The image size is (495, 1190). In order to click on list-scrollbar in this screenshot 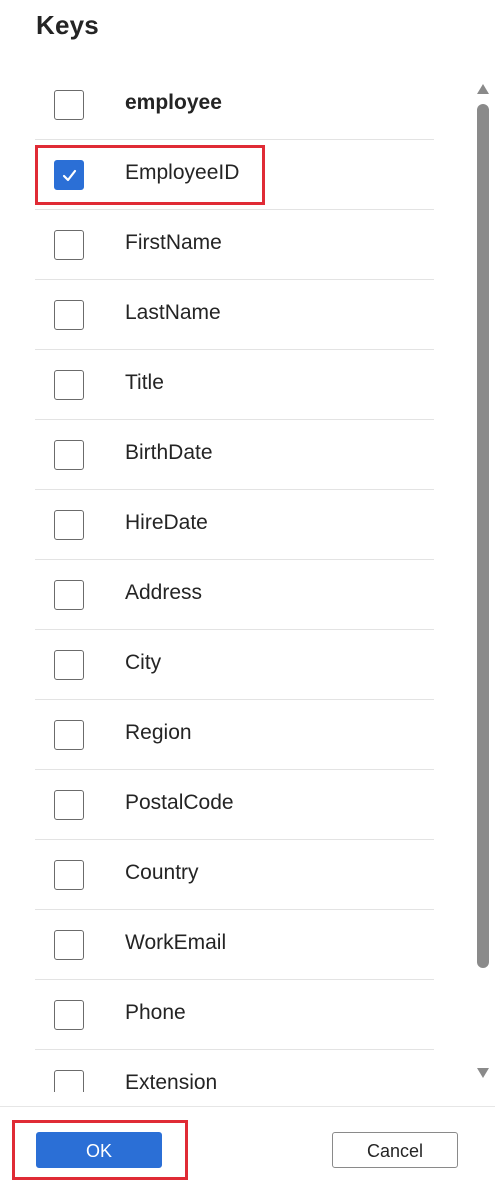, I will do `click(483, 581)`.